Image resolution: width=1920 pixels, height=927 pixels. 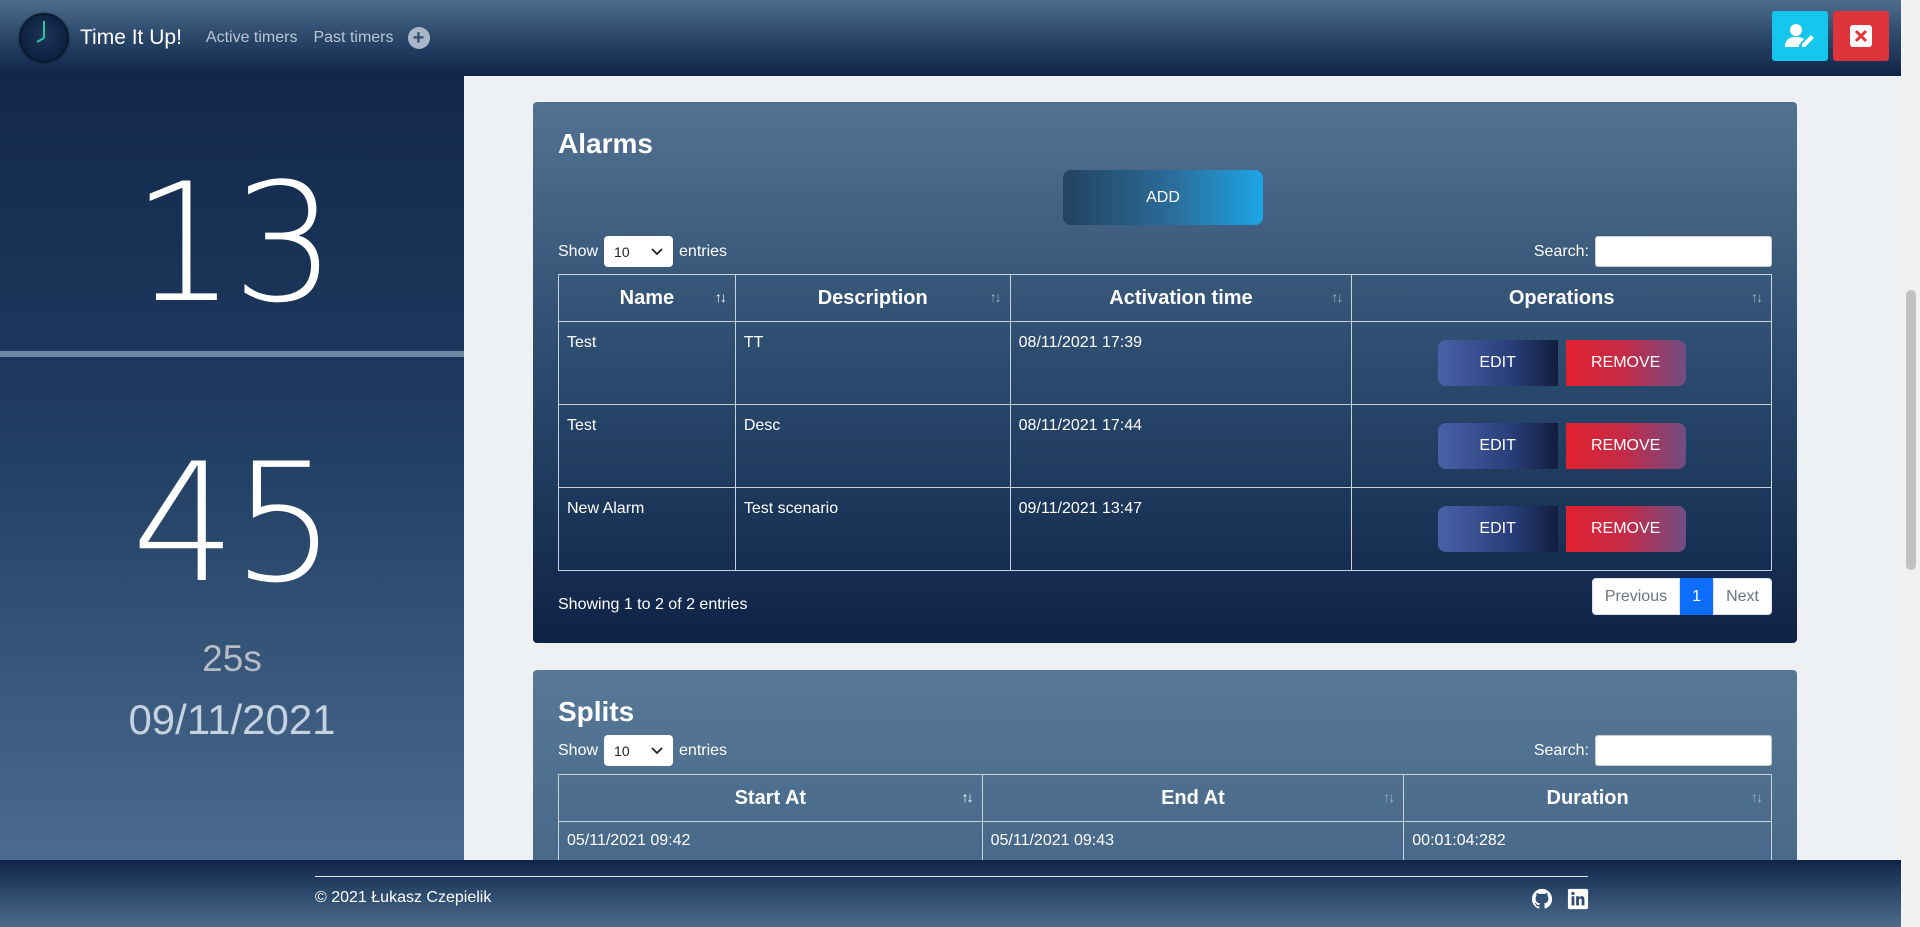 What do you see at coordinates (647, 298) in the screenshot?
I see `col-name-header: Name ↑↓` at bounding box center [647, 298].